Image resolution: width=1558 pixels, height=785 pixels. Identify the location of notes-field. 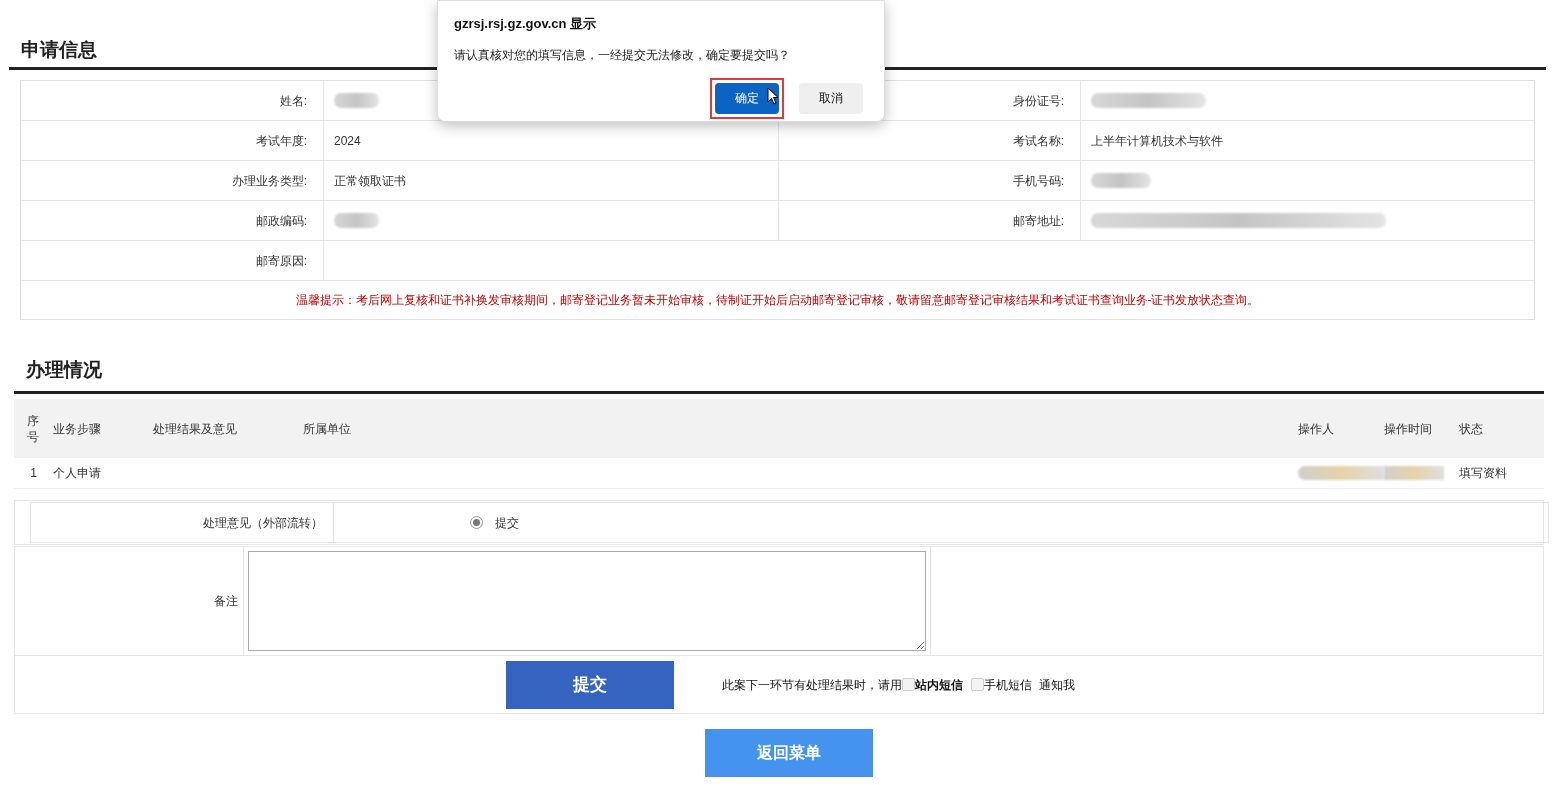
(587, 601).